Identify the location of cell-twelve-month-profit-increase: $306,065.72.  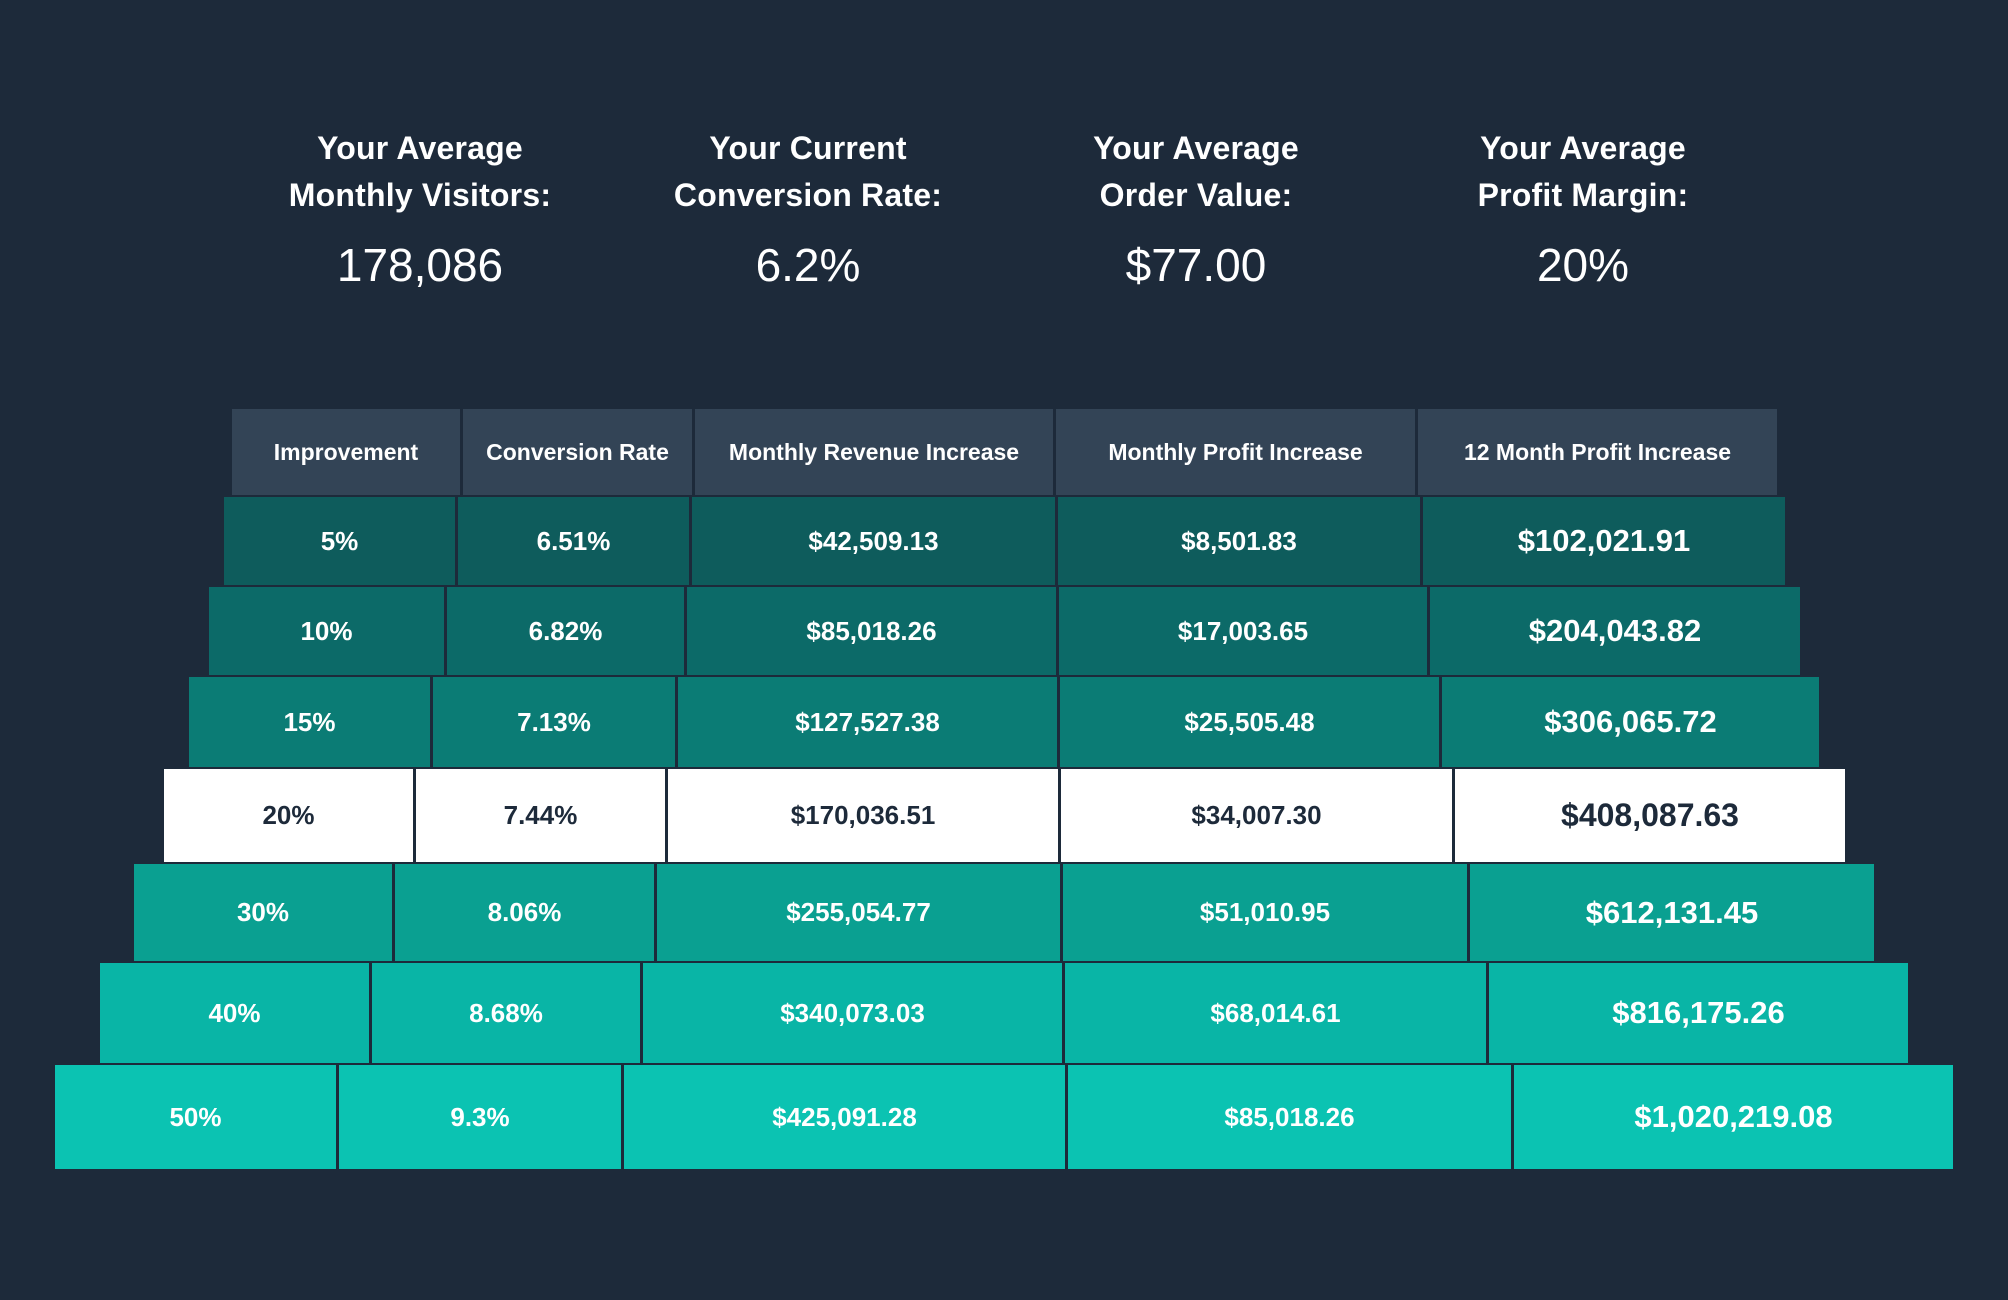
(1630, 722).